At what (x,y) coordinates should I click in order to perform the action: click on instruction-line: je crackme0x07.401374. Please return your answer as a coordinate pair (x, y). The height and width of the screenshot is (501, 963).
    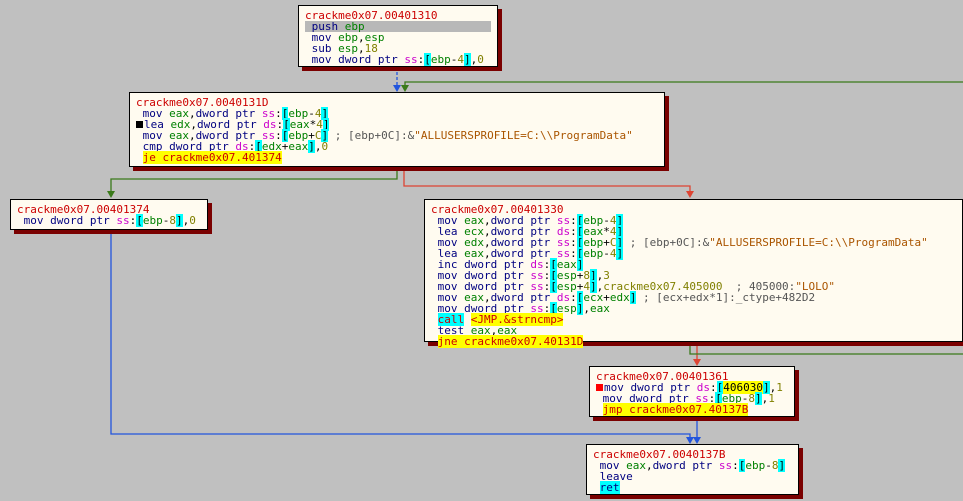
    Looking at the image, I should click on (397, 157).